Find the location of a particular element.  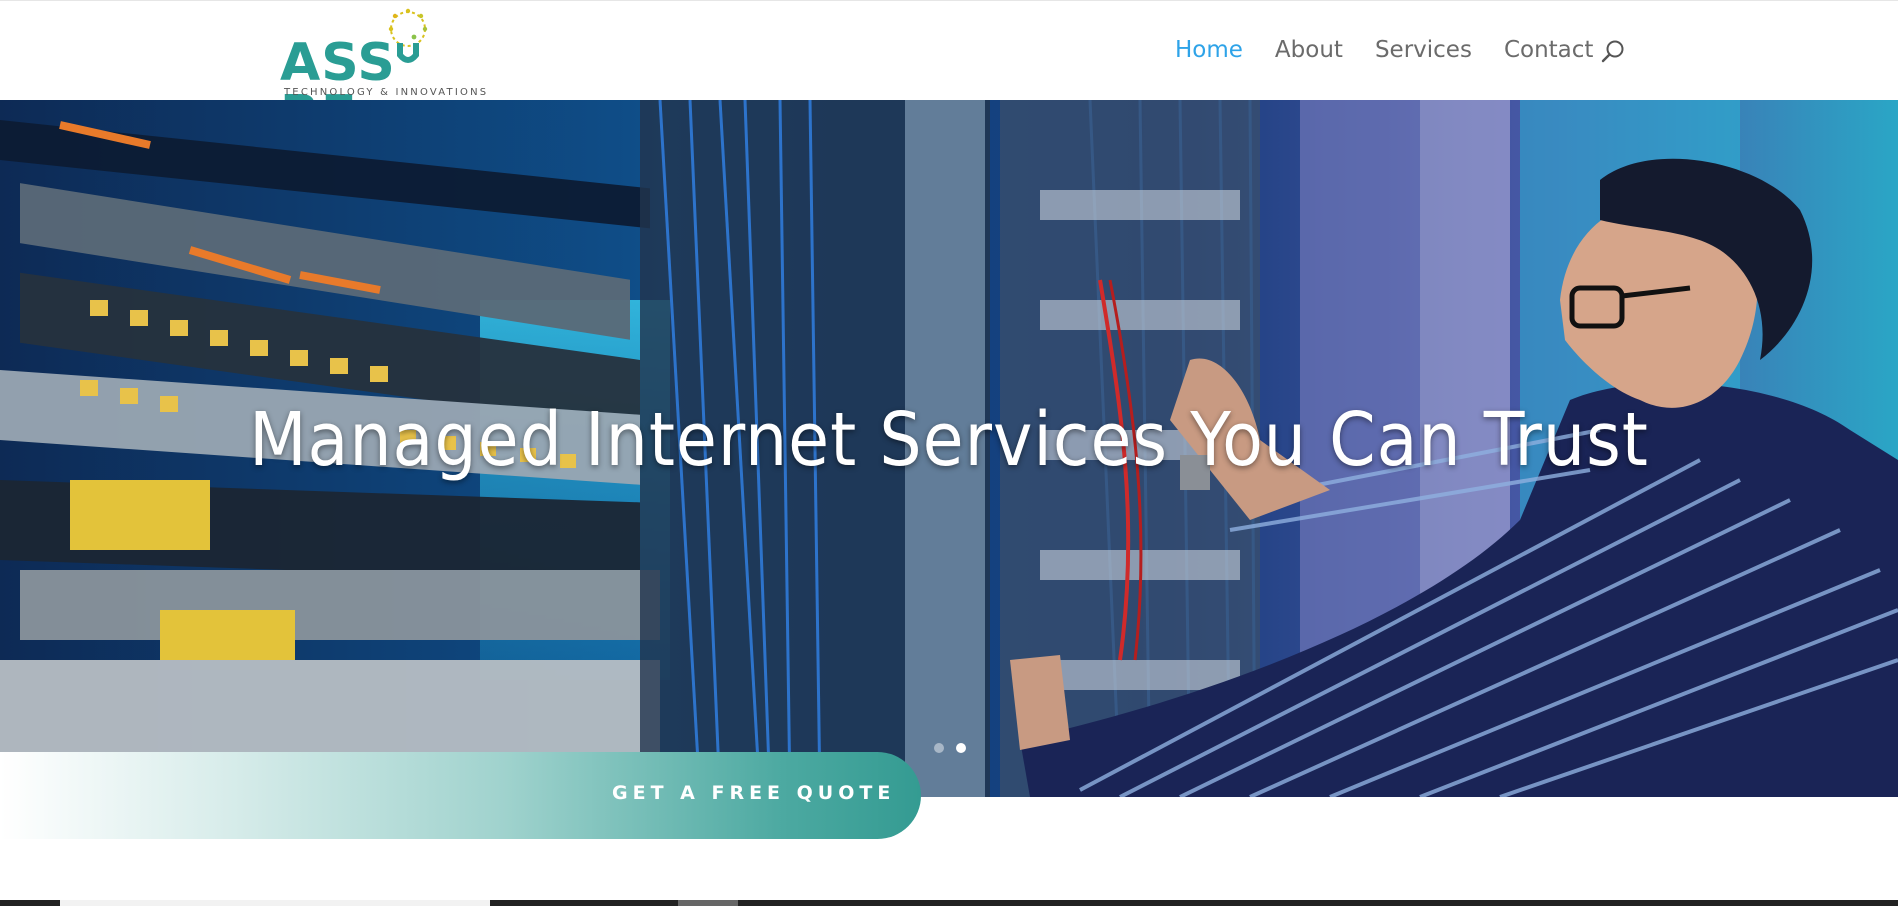

slider-pagination is located at coordinates (950, 748).